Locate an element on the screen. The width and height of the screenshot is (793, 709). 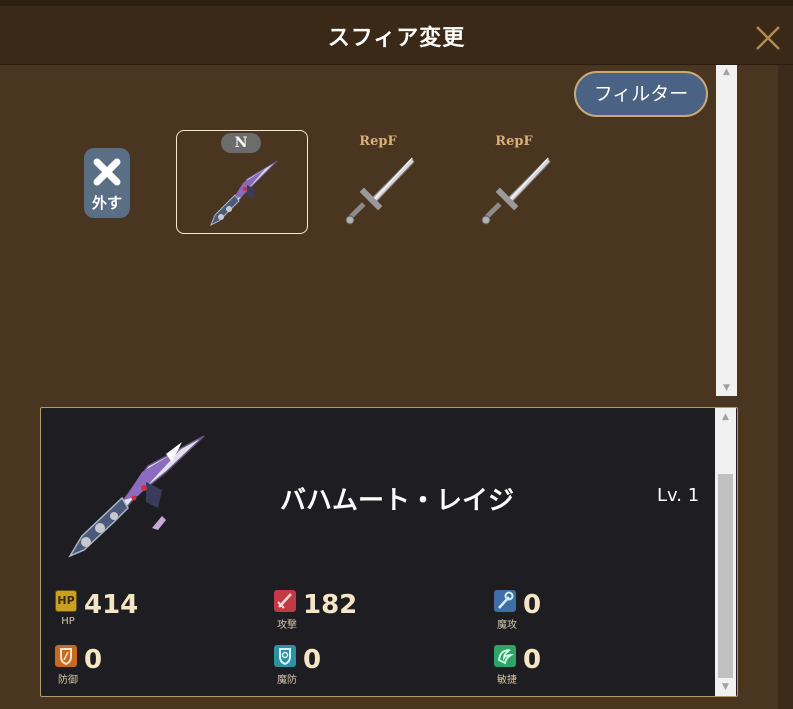
sphere-slot-2: RepF is located at coordinates (378, 182).